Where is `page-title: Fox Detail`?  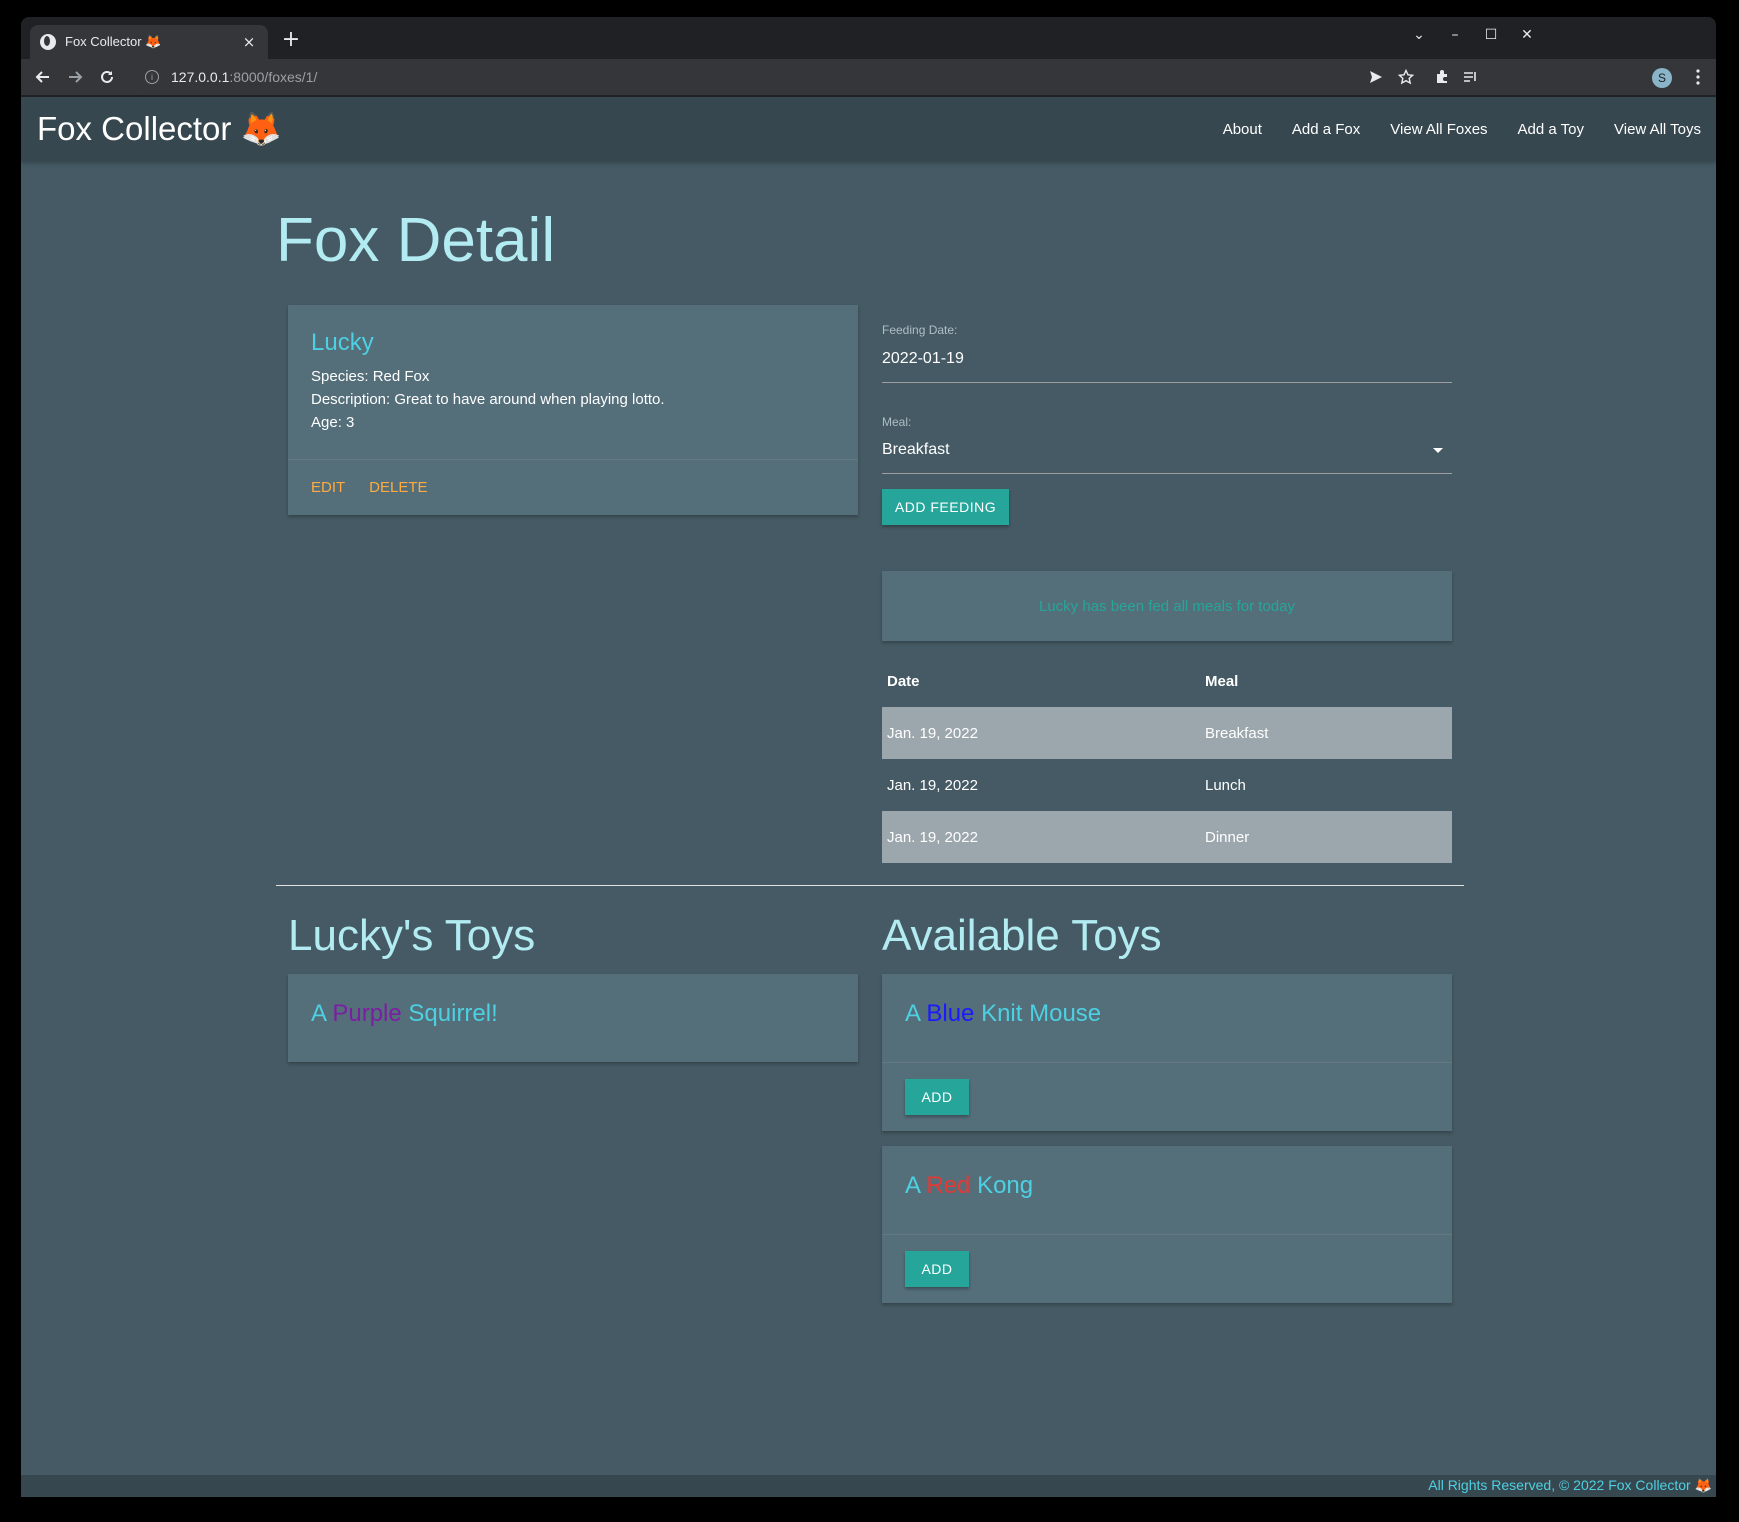 page-title: Fox Detail is located at coordinates (416, 240).